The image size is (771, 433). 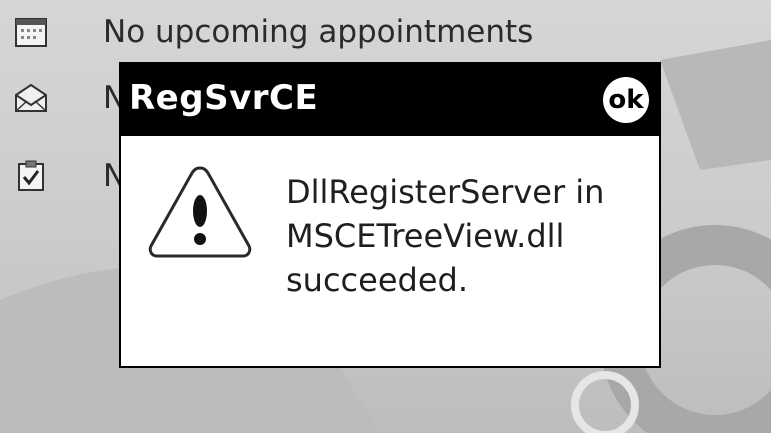 What do you see at coordinates (31, 176) in the screenshot?
I see `tasks-clipboard-icon` at bounding box center [31, 176].